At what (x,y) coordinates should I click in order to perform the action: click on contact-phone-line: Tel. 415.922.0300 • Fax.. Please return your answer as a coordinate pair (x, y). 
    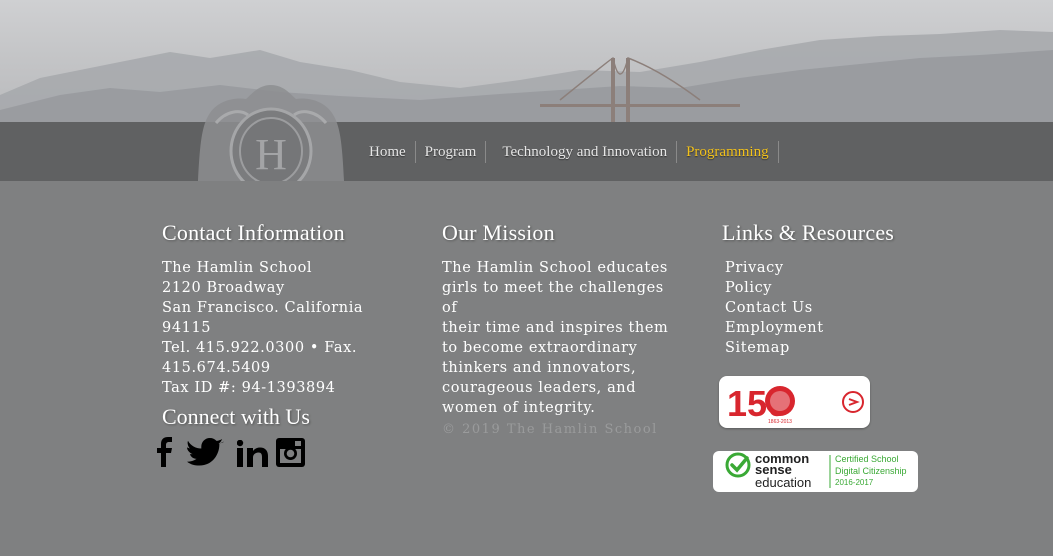
    Looking at the image, I should click on (260, 348).